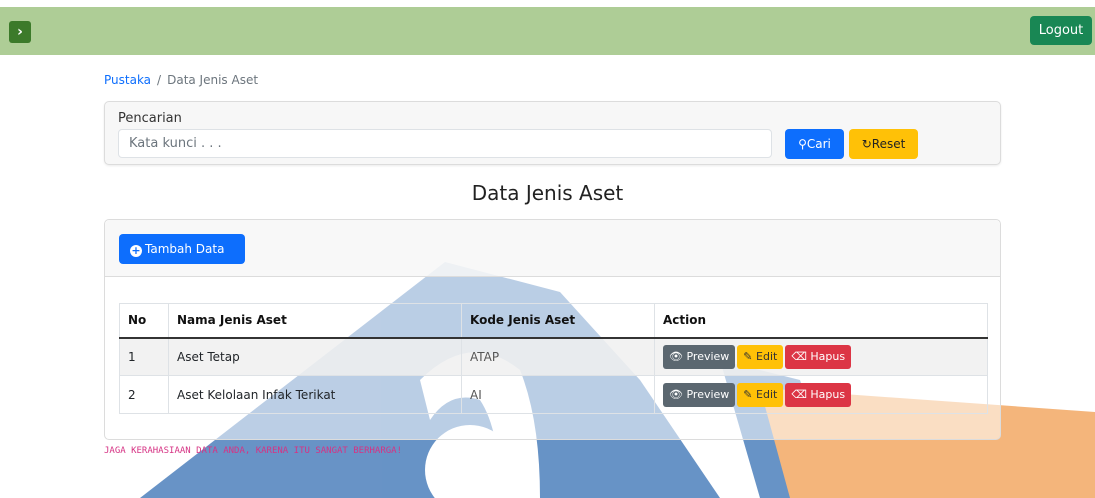  I want to click on data-card-header: + Tambah Data, so click(552, 248).